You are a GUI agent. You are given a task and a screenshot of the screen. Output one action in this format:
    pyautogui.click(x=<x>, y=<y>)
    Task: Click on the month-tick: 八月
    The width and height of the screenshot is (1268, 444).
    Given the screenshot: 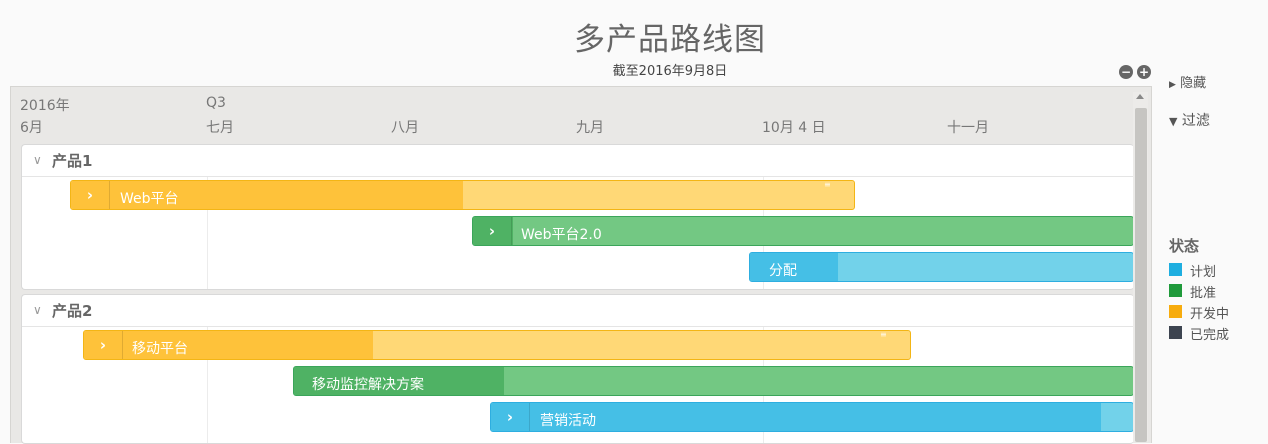 What is the action you would take?
    pyautogui.click(x=405, y=128)
    